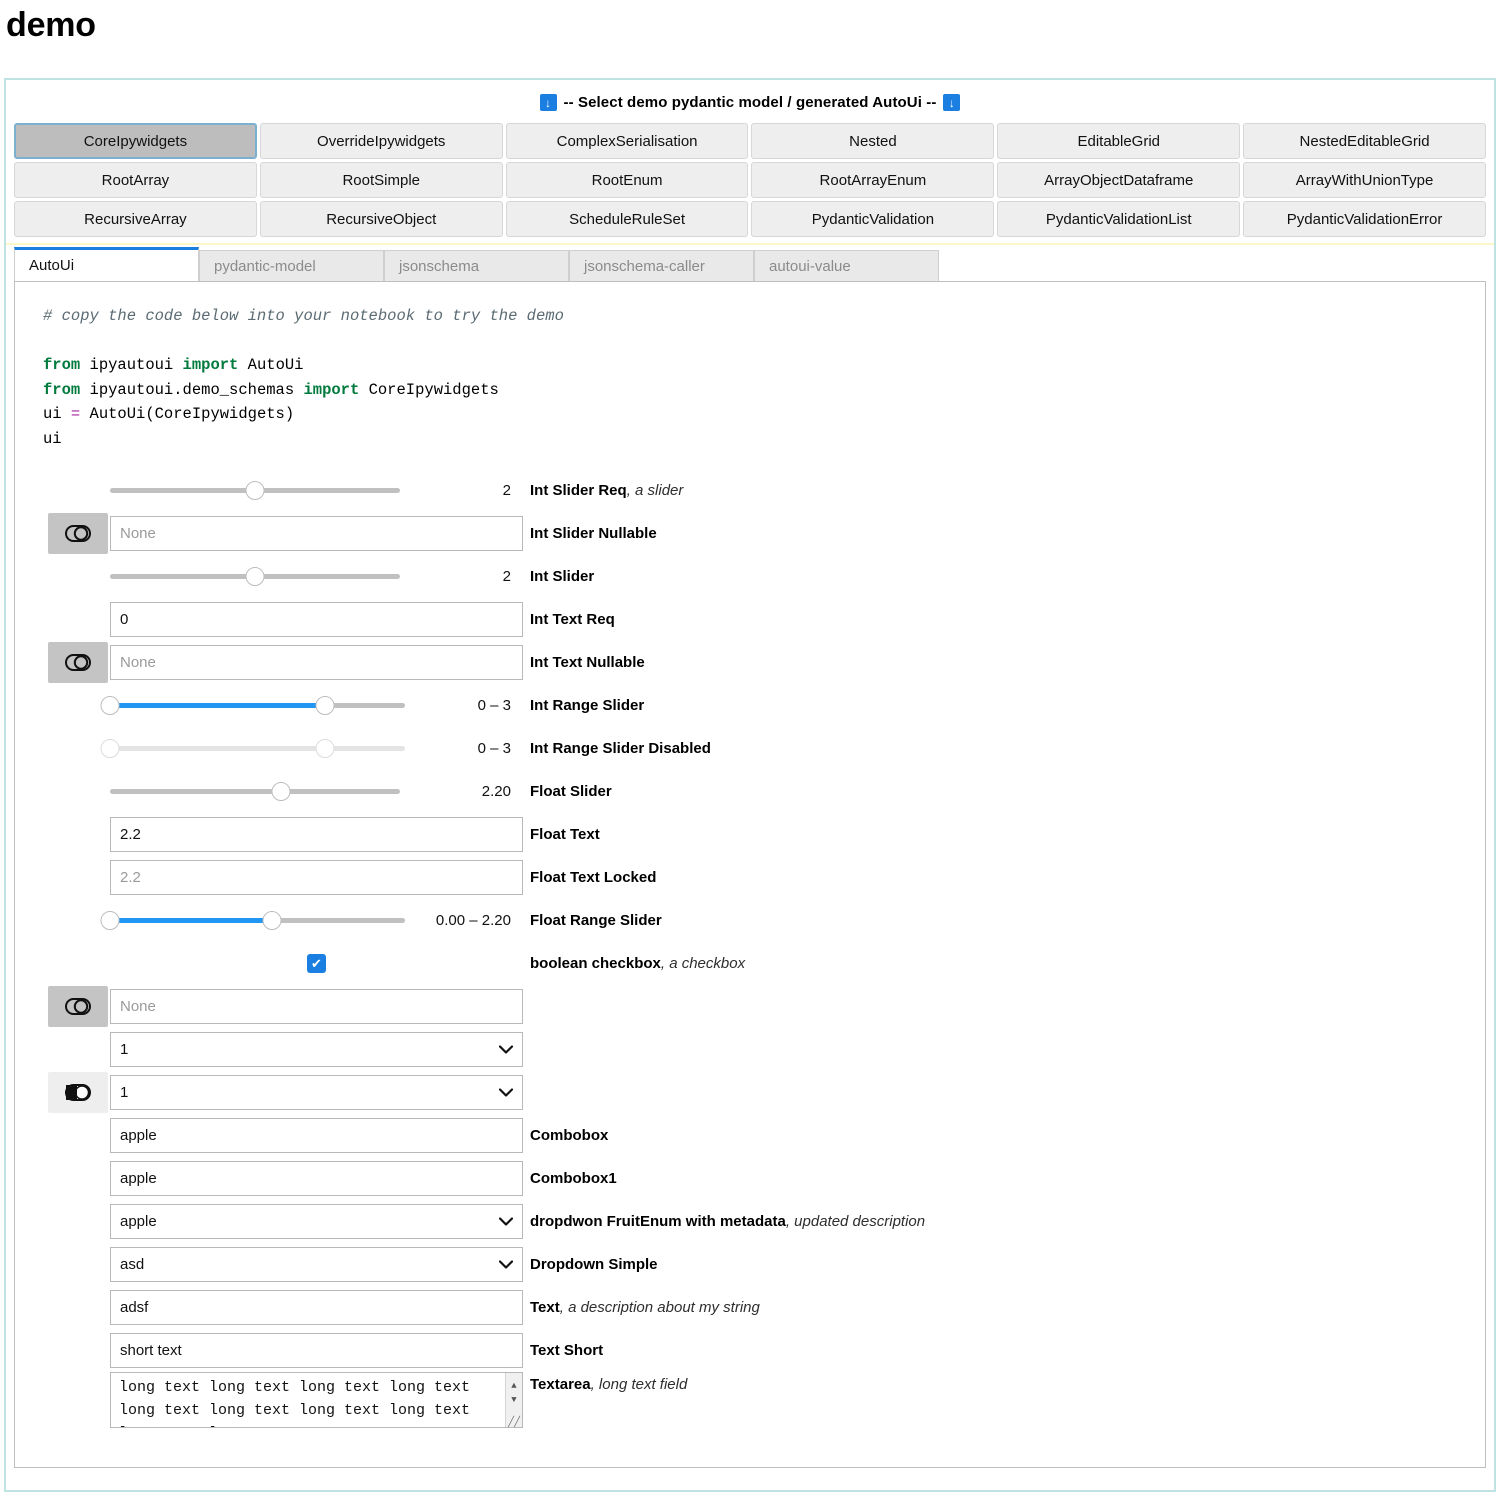  What do you see at coordinates (316, 1049) in the screenshot?
I see `select-select-one: 1` at bounding box center [316, 1049].